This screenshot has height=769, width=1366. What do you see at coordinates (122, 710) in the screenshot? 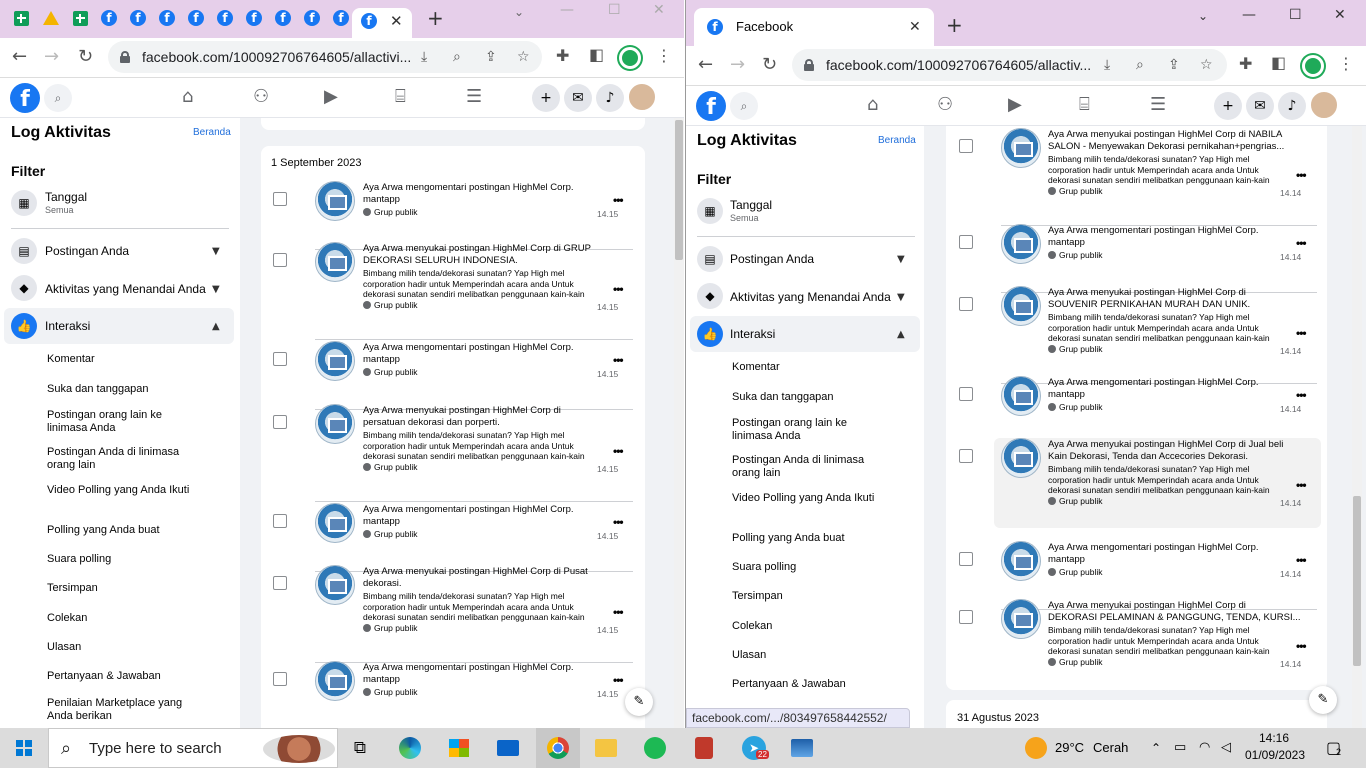
I see `sidebar-item-penilaian-marketplace: Penilaian Marketplace yang Anda berikan` at bounding box center [122, 710].